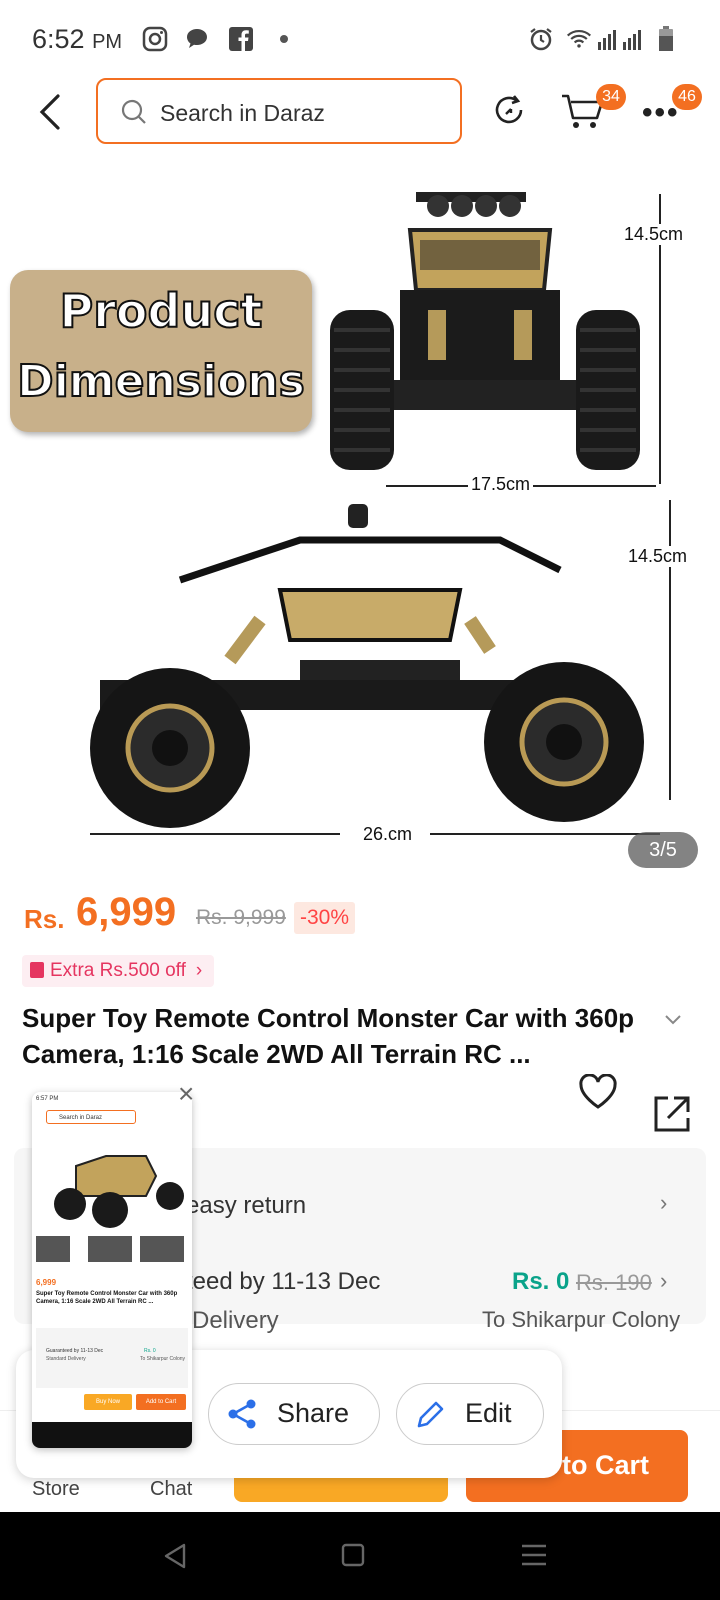  I want to click on store-label: Store, so click(56, 1489).